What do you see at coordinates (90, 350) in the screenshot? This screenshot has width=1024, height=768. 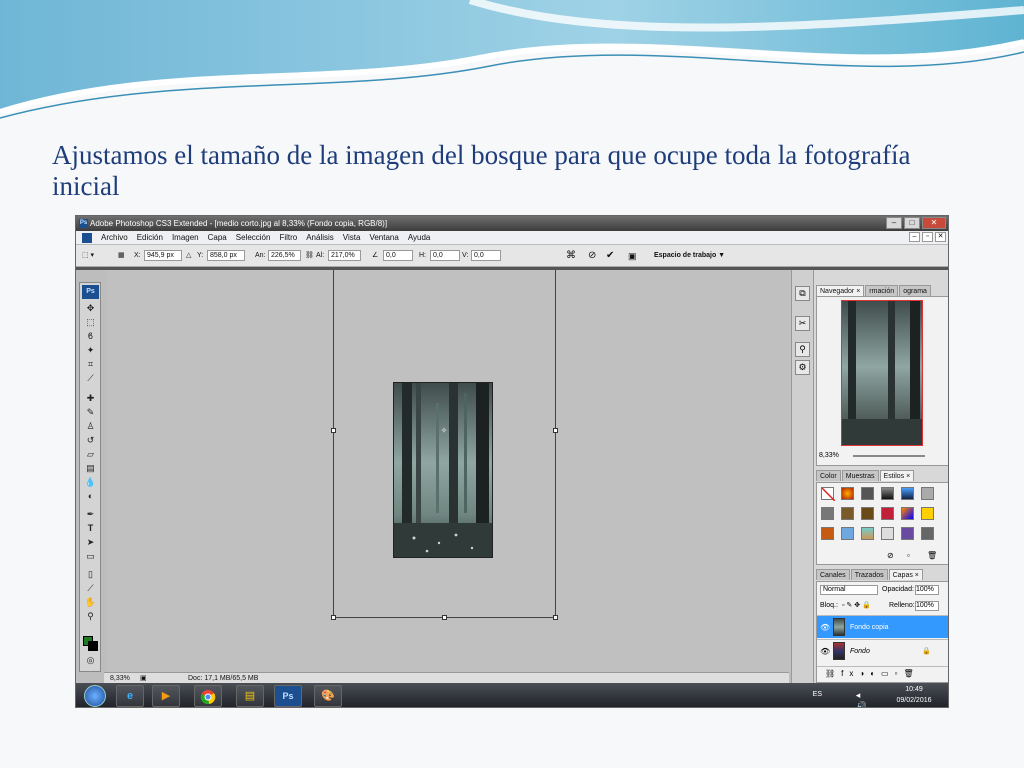 I see `magic-wand-tool-icon: ✦` at bounding box center [90, 350].